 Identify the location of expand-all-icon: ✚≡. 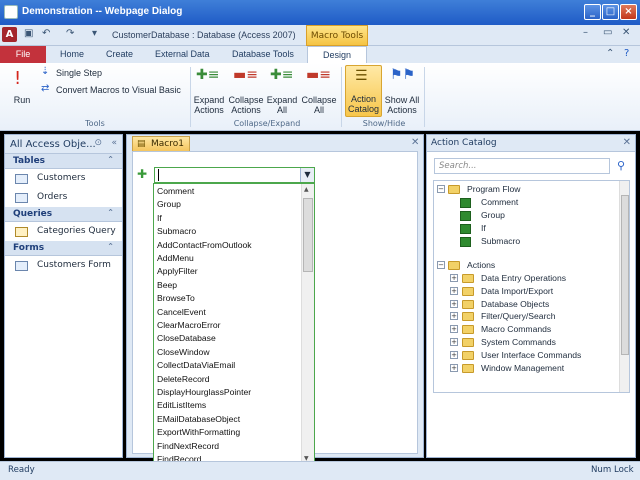
(282, 75).